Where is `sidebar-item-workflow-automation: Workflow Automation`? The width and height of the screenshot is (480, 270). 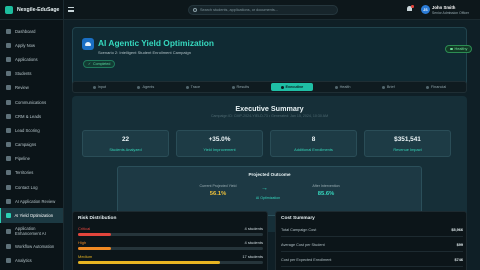
sidebar-item-workflow-automation: Workflow Automation is located at coordinates (31, 247).